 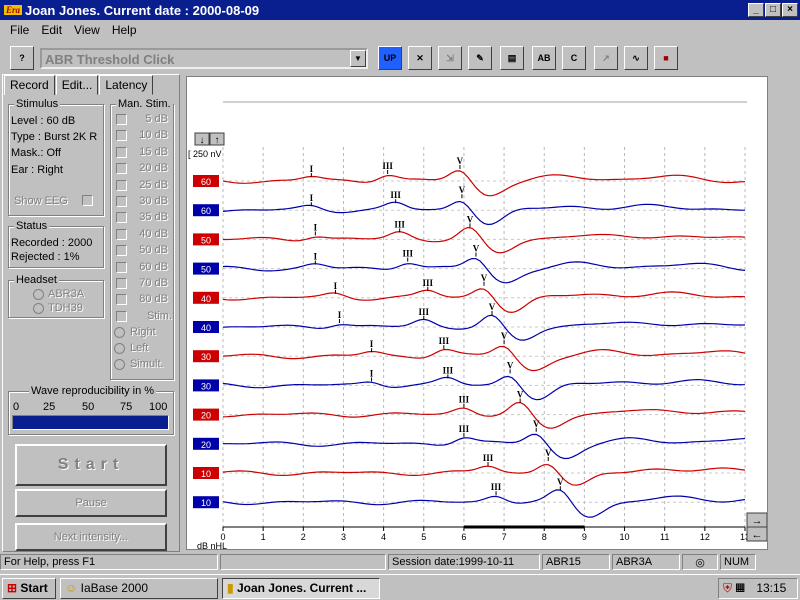 I want to click on repro-tick-0: 0, so click(x=16, y=407).